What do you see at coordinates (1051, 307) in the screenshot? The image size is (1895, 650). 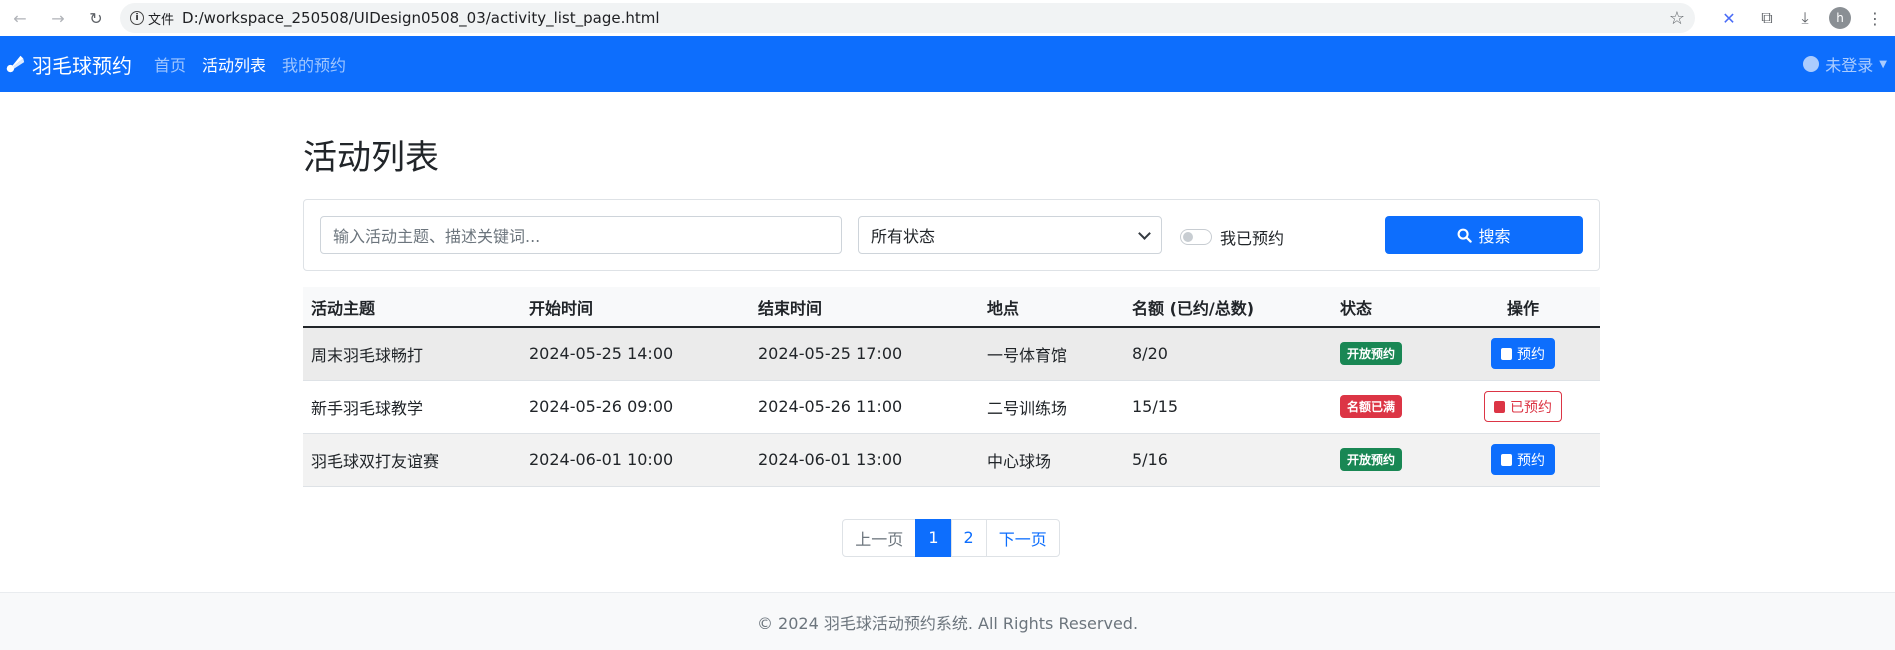 I see `col-header-location: 地点` at bounding box center [1051, 307].